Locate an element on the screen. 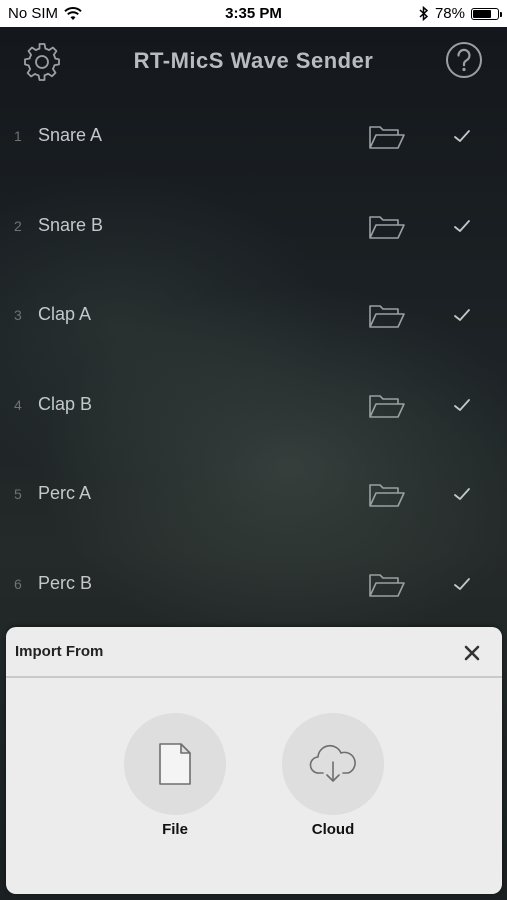 Image resolution: width=507 pixels, height=900 pixels. cloud-button is located at coordinates (333, 764).